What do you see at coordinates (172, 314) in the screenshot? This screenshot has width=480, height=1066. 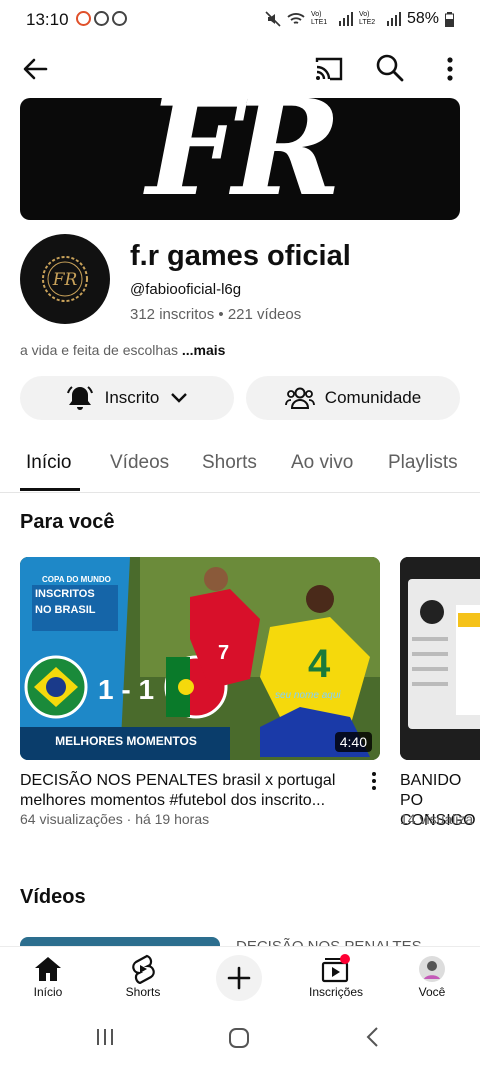 I see `subscriber-count: 312 inscritos` at bounding box center [172, 314].